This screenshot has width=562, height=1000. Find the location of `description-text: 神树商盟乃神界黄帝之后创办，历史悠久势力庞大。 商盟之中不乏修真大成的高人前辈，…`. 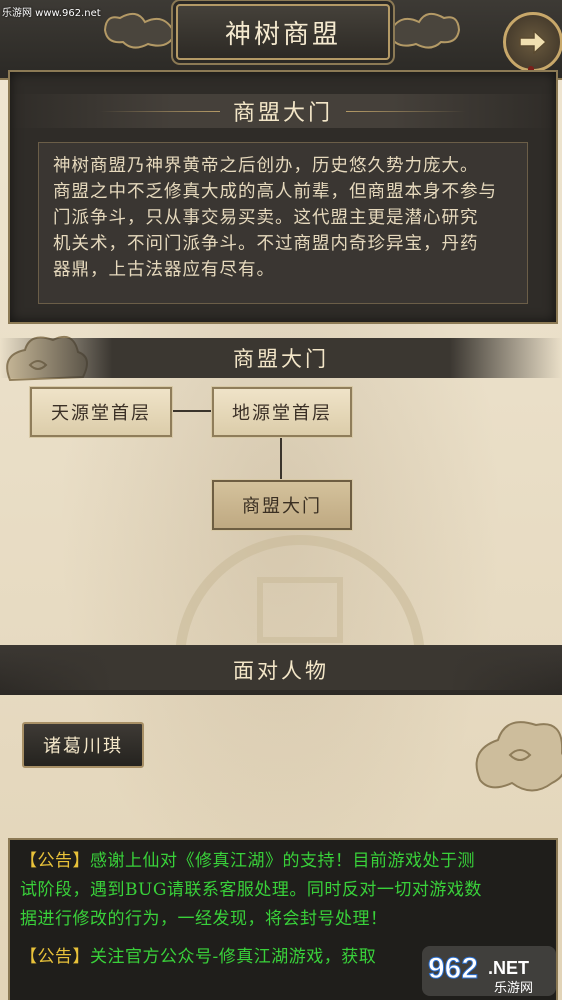

description-text: 神树商盟乃神界黄帝之后创办，历史悠久势力庞大。 商盟之中不乏修真大成的高人前辈，… is located at coordinates (286, 218).